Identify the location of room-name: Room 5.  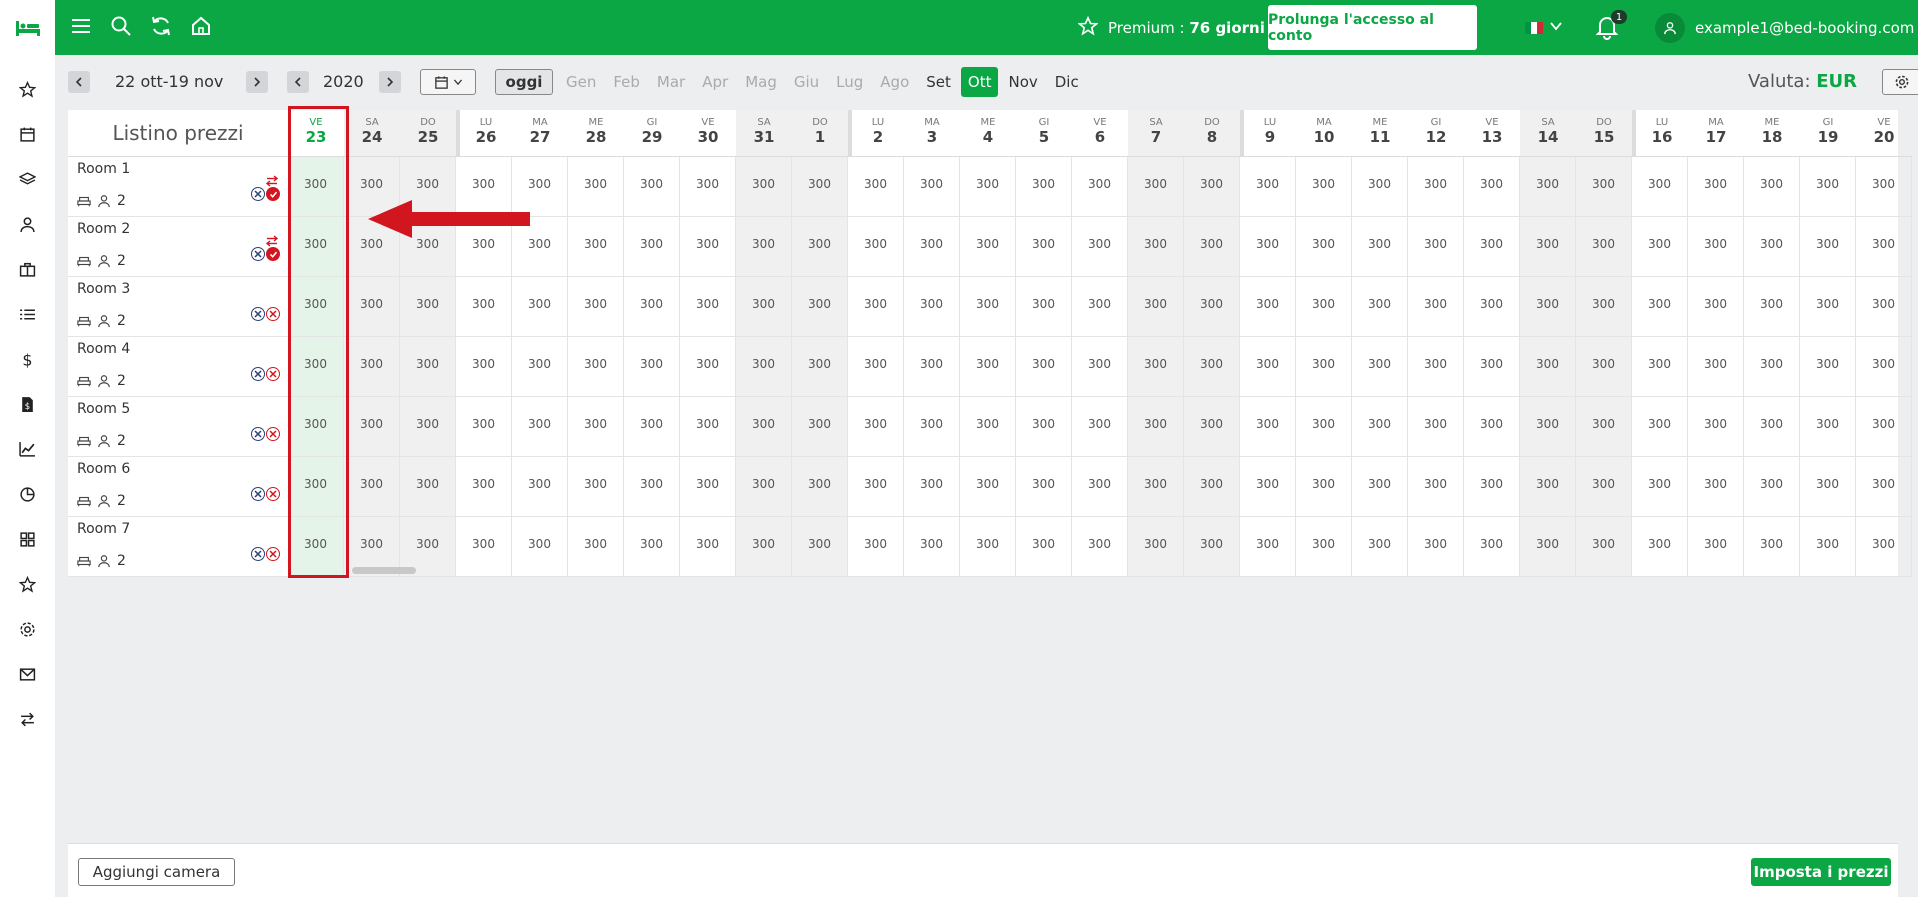
(103, 409).